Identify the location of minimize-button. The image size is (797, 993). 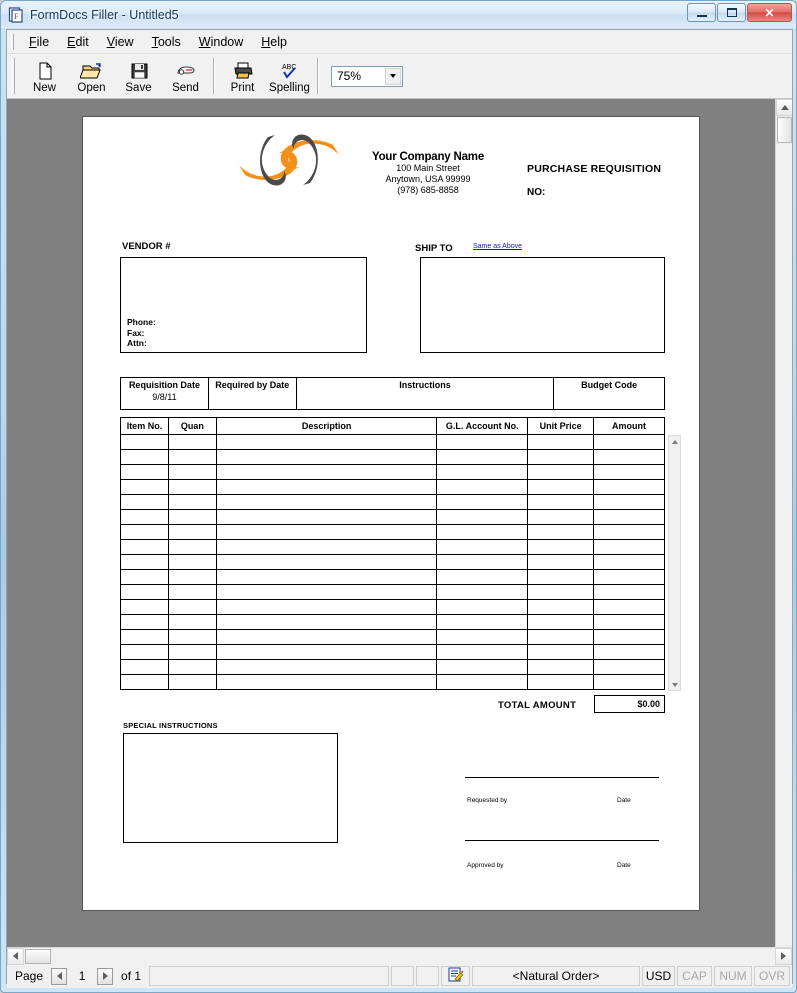
(701, 12).